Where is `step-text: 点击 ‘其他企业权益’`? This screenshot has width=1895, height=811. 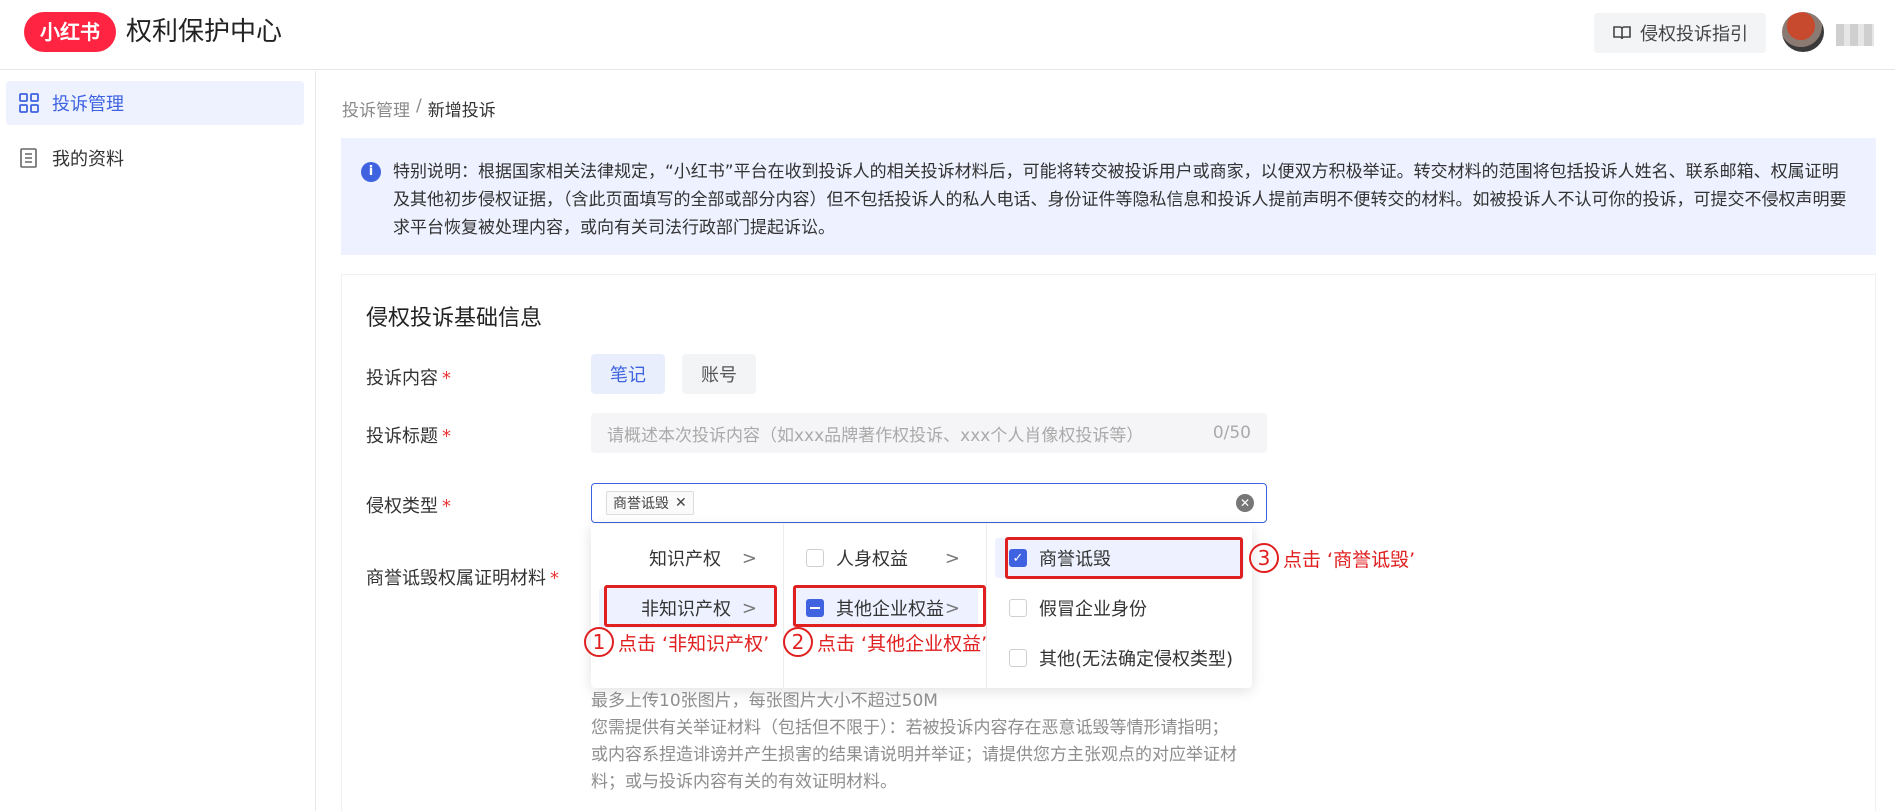 step-text: 点击 ‘其他企业权益’ is located at coordinates (902, 643).